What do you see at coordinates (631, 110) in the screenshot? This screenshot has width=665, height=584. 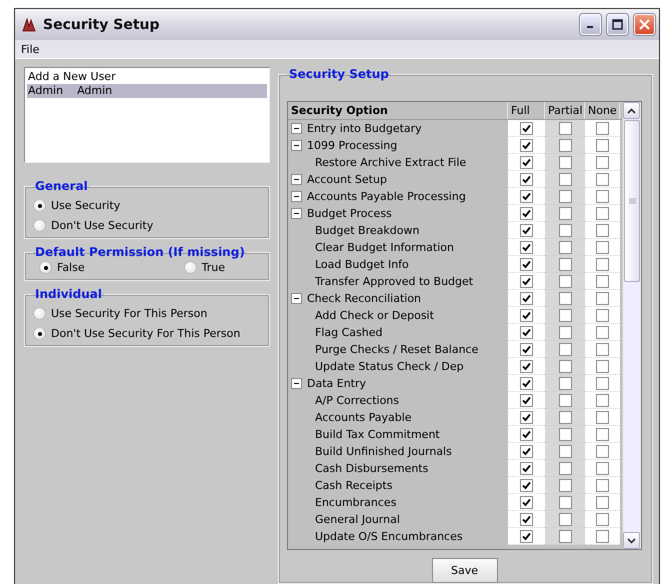 I see `scroll-up-button` at bounding box center [631, 110].